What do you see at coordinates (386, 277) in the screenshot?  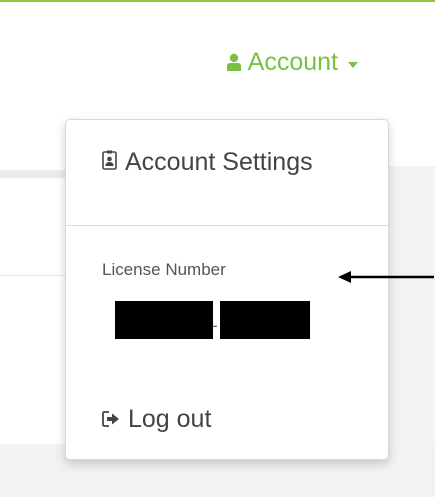 I see `annotation-arrow` at bounding box center [386, 277].